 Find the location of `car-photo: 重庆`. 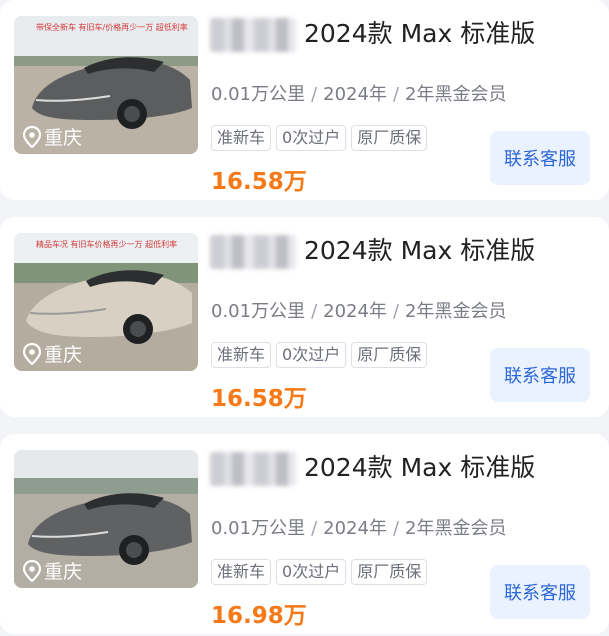

car-photo: 重庆 is located at coordinates (106, 519).